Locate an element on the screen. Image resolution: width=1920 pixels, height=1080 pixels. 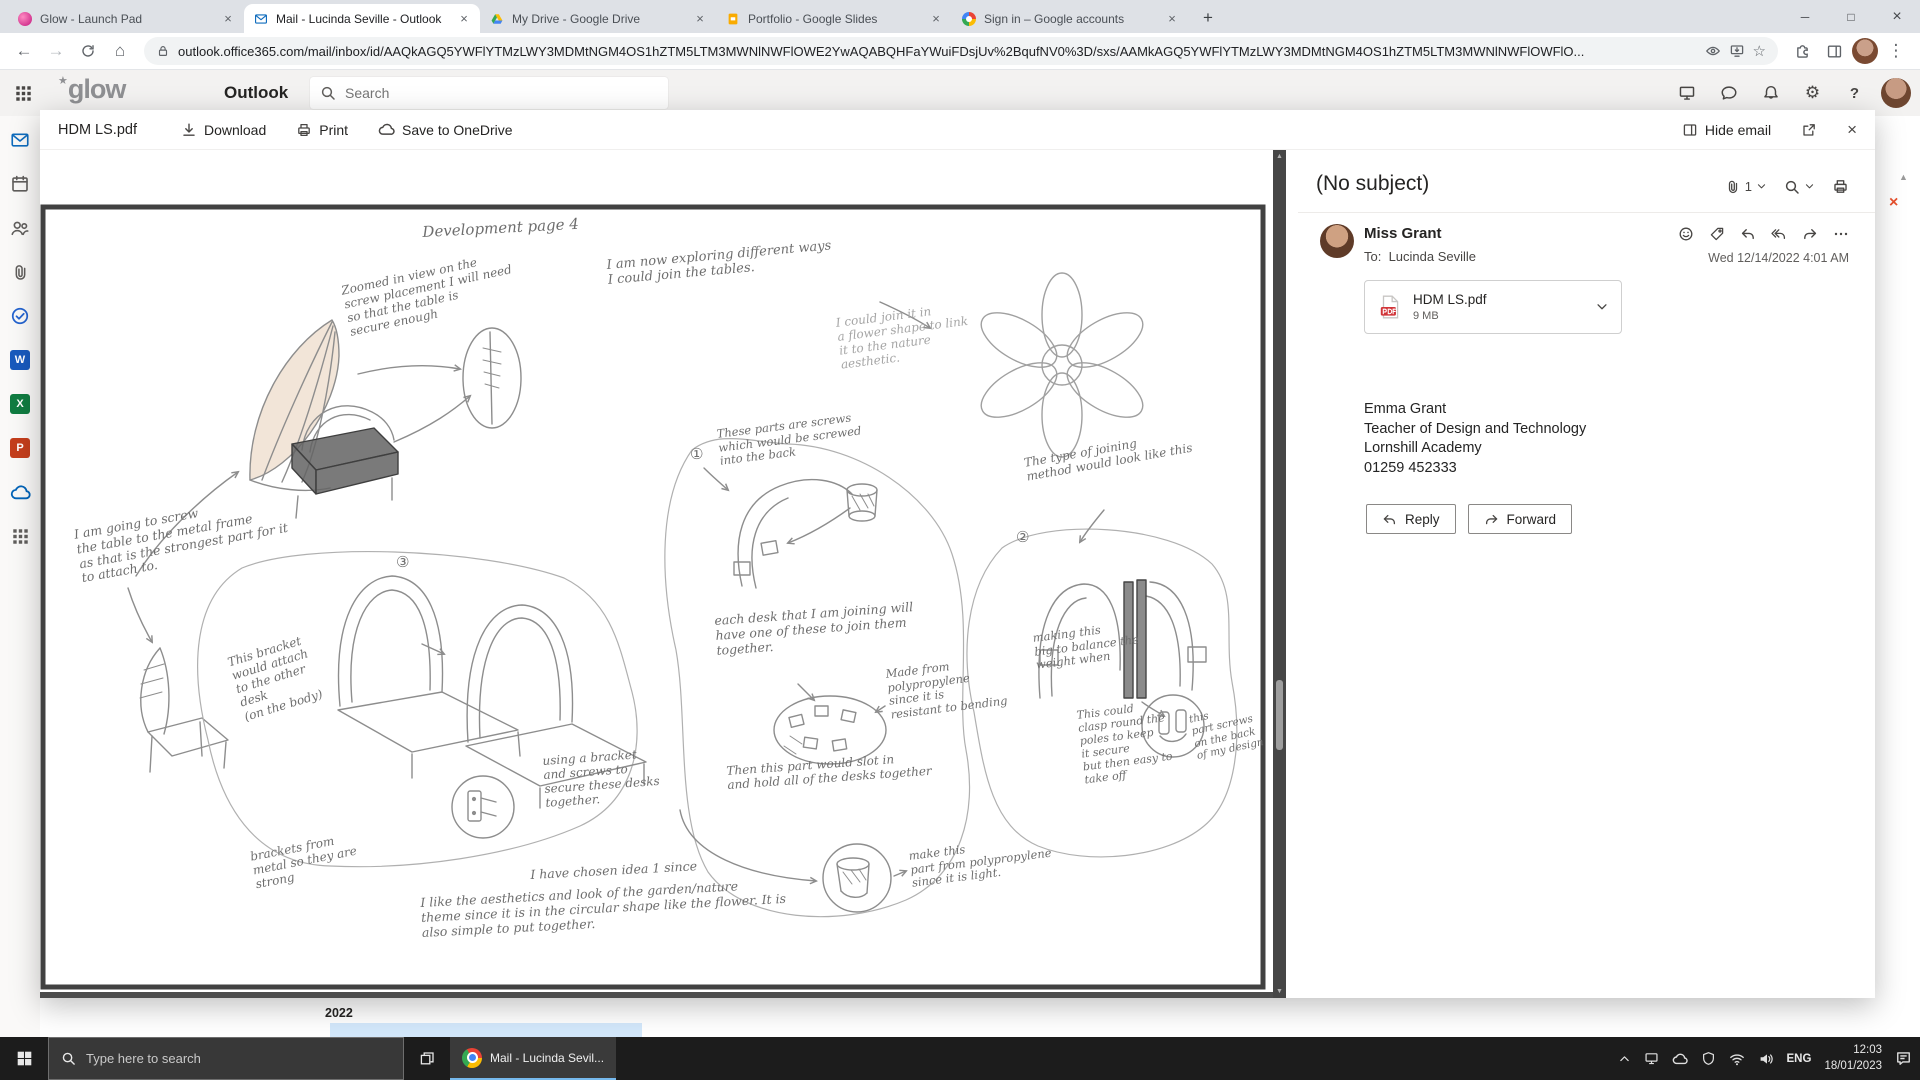
print-email-icon is located at coordinates (1840, 186).